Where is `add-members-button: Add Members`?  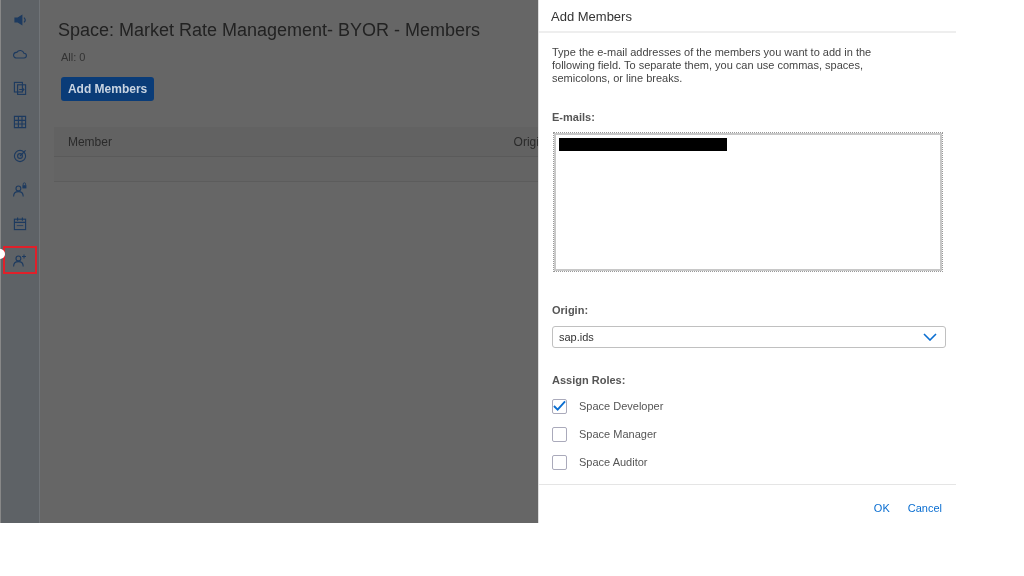 add-members-button: Add Members is located at coordinates (107, 89).